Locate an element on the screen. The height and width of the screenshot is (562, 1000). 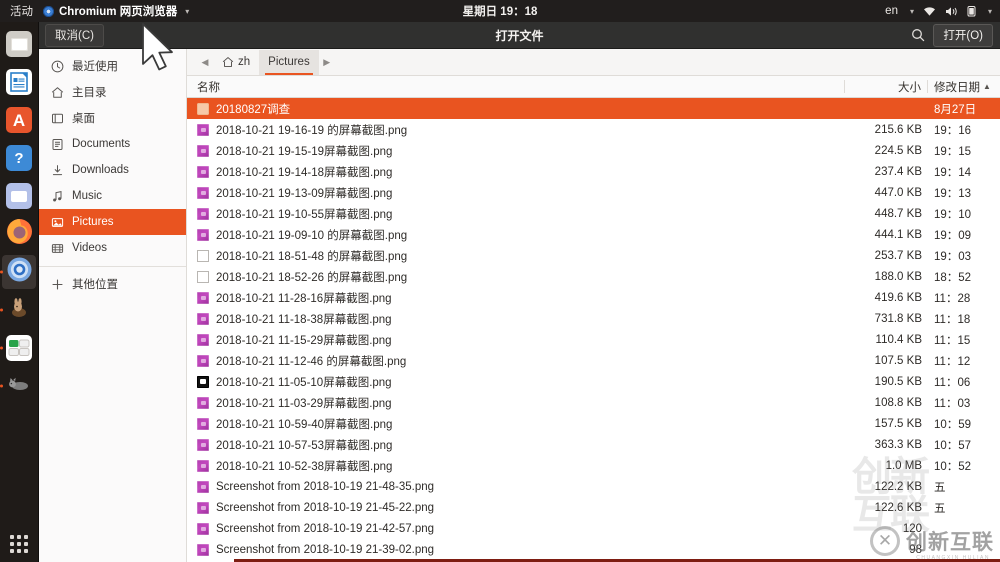
downloads-icon is located at coordinates (57, 170).